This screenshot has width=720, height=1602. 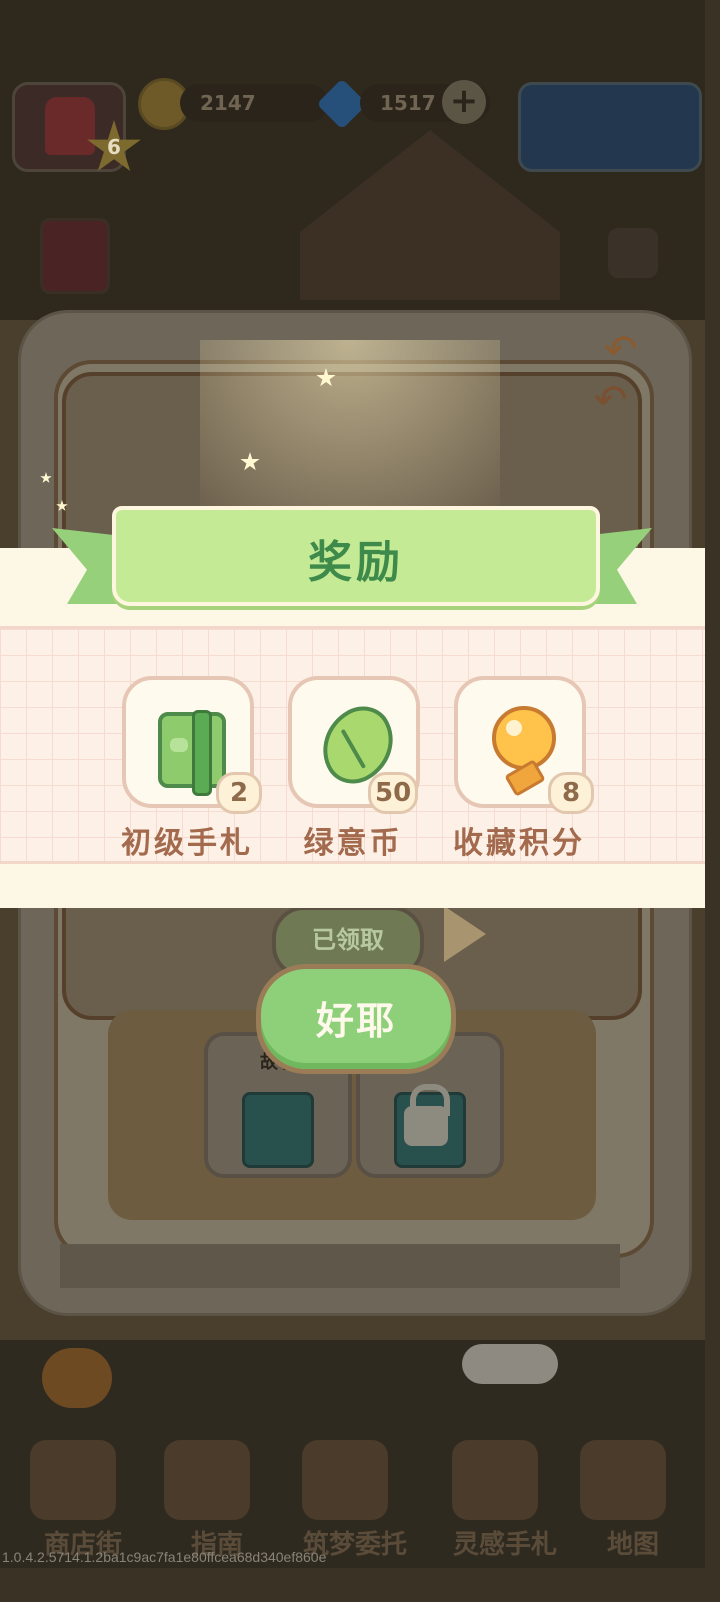 I want to click on reward-name: 初级手札, so click(x=187, y=843).